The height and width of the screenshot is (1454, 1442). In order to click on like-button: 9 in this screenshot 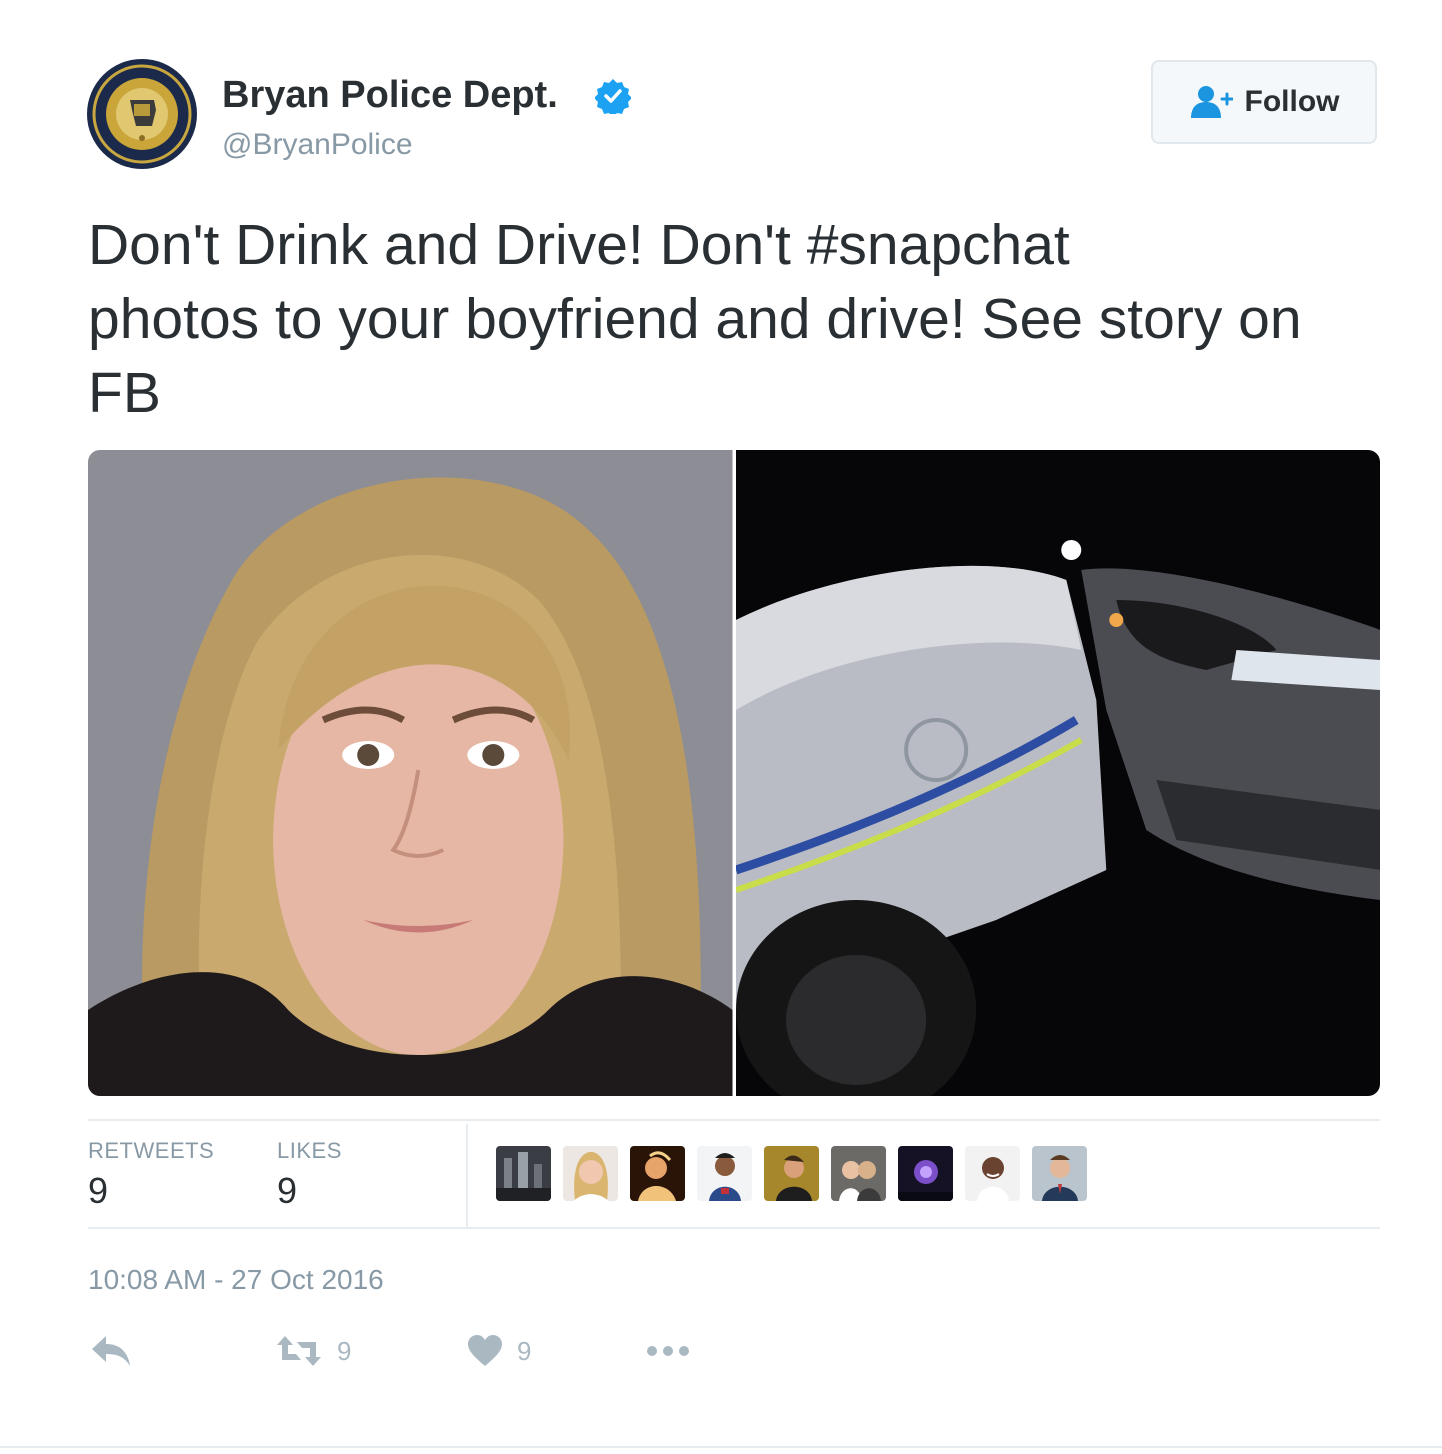, I will do `click(499, 1351)`.